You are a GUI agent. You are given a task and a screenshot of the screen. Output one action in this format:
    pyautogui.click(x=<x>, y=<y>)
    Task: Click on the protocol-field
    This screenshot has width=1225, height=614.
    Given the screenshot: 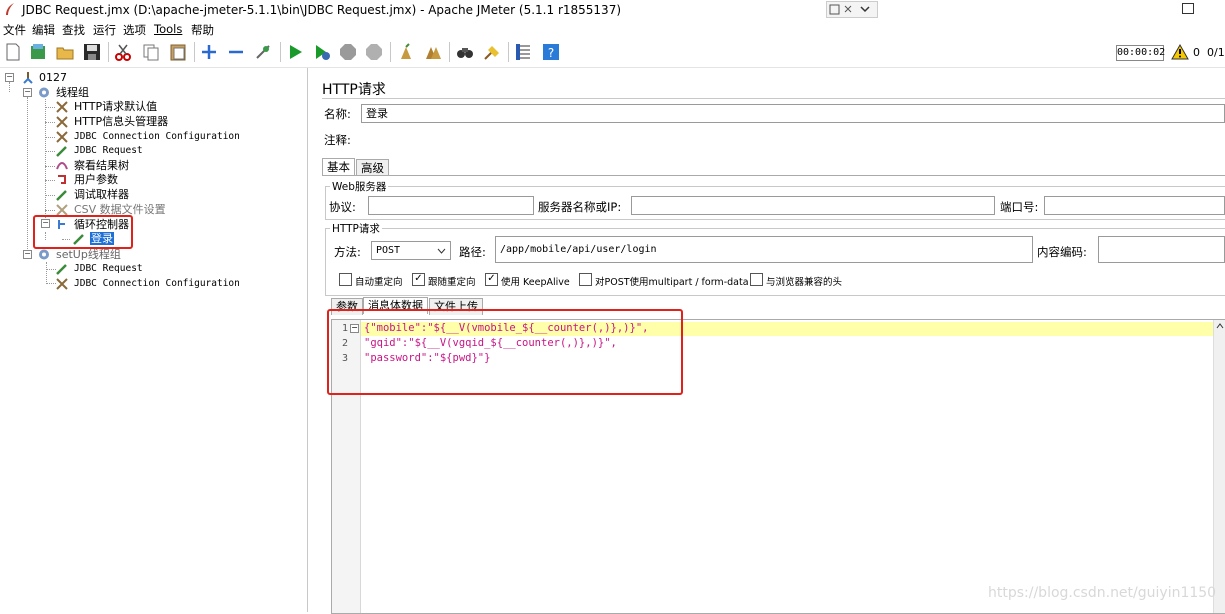 What is the action you would take?
    pyautogui.click(x=451, y=205)
    